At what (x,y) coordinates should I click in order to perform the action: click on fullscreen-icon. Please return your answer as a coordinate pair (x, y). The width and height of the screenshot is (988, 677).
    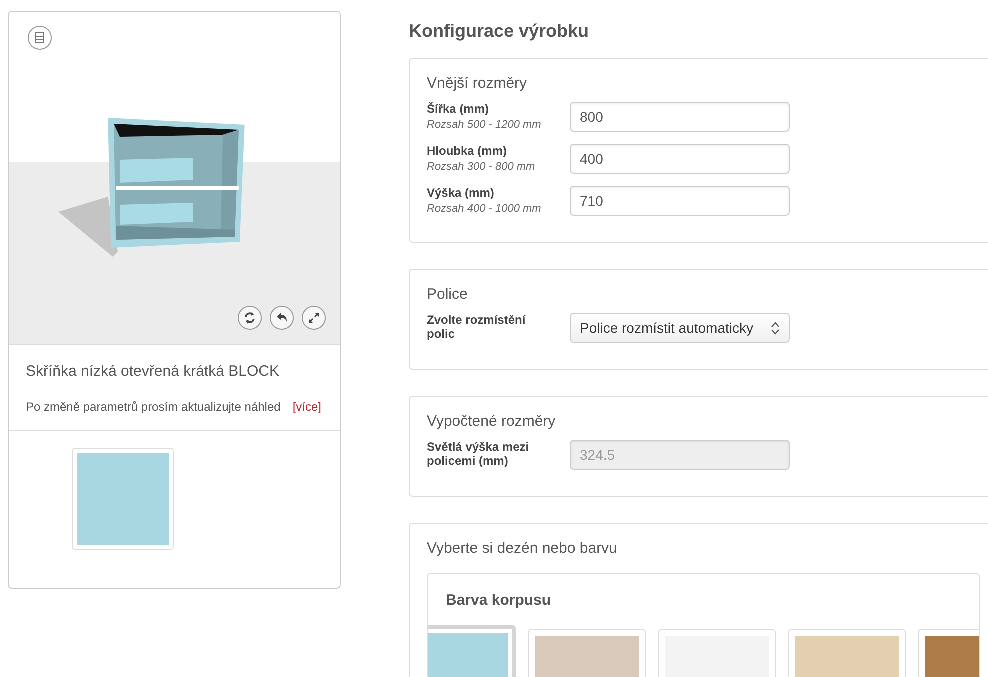
    Looking at the image, I should click on (314, 318).